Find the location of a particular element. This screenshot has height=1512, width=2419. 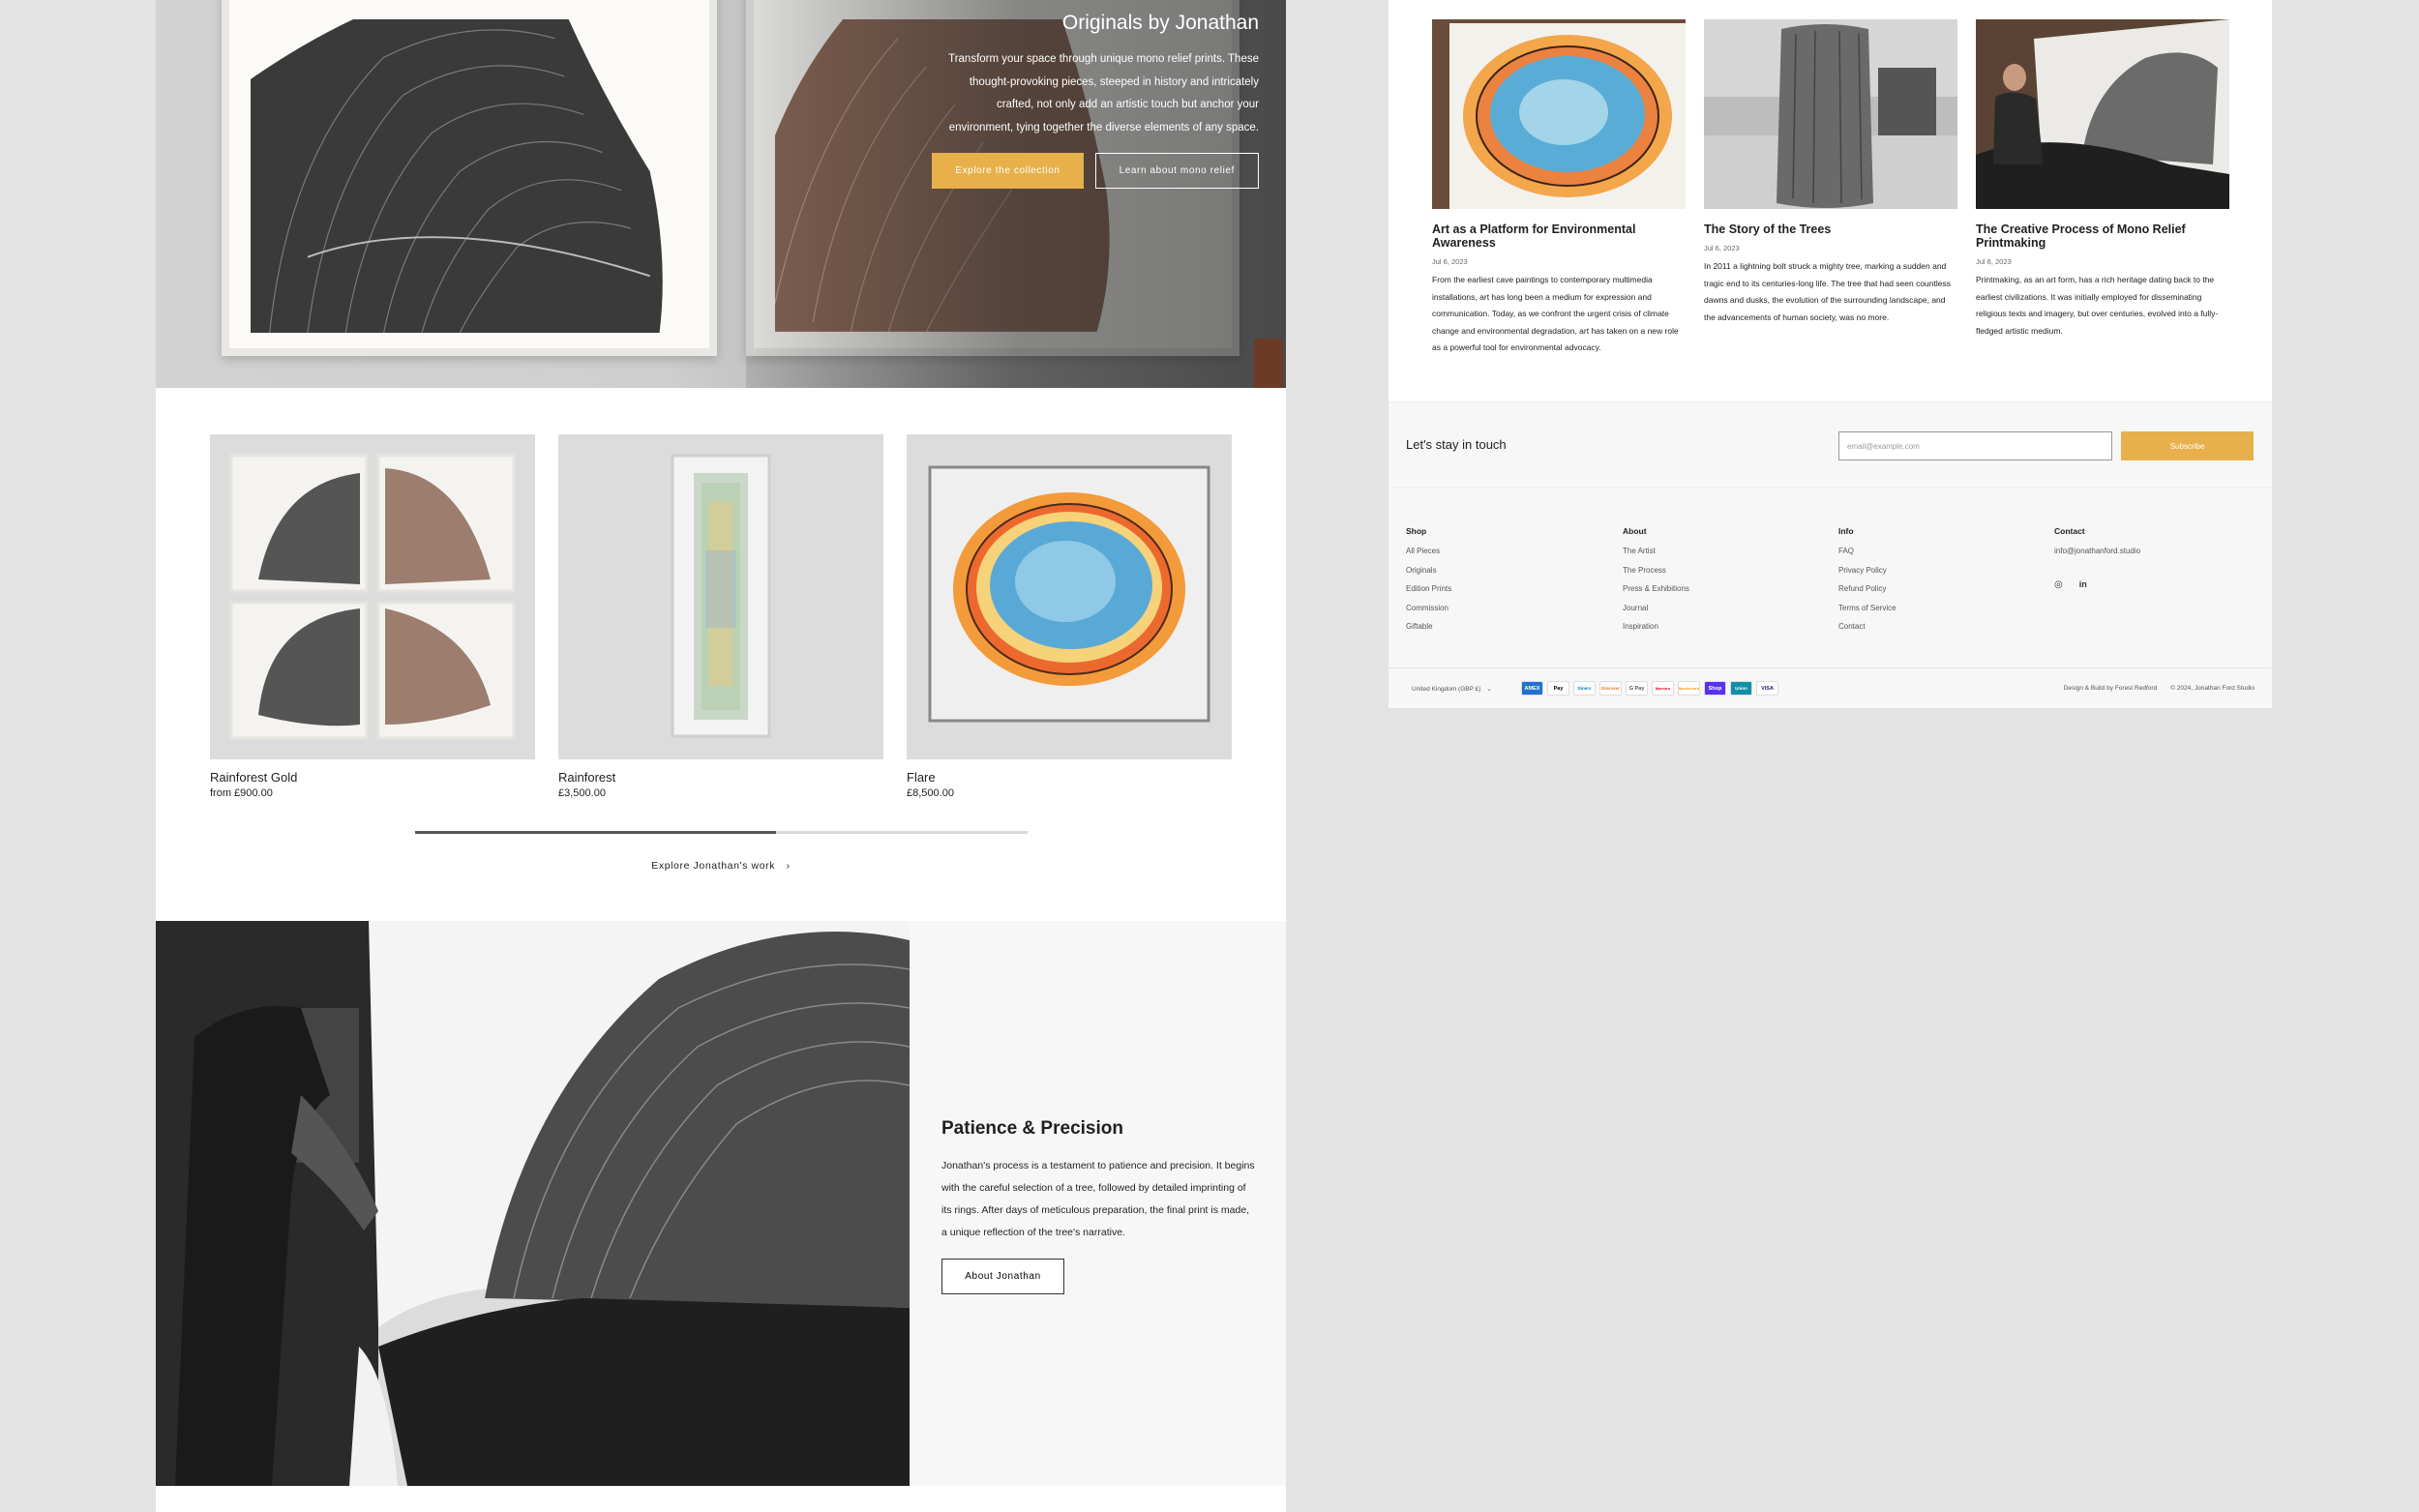

four-panel-print-image is located at coordinates (373, 597).